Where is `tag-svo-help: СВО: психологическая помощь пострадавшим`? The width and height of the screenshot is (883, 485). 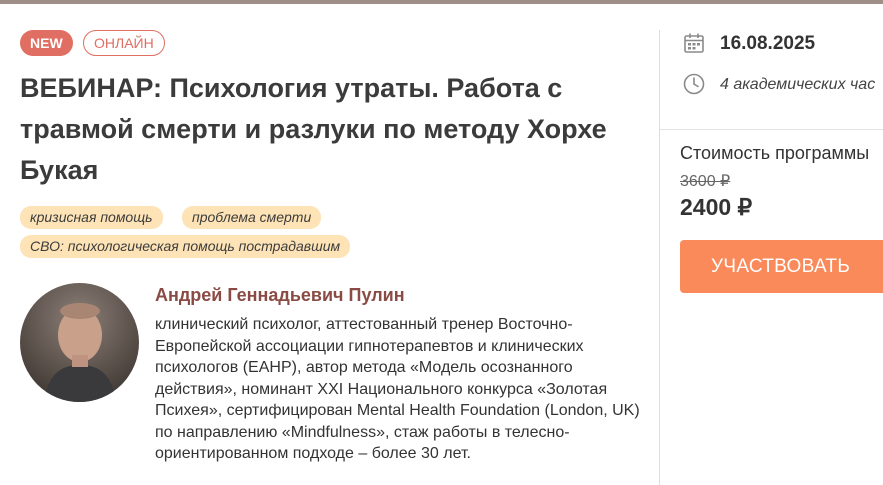
tag-svo-help: СВО: психологическая помощь пострадавшим is located at coordinates (185, 246).